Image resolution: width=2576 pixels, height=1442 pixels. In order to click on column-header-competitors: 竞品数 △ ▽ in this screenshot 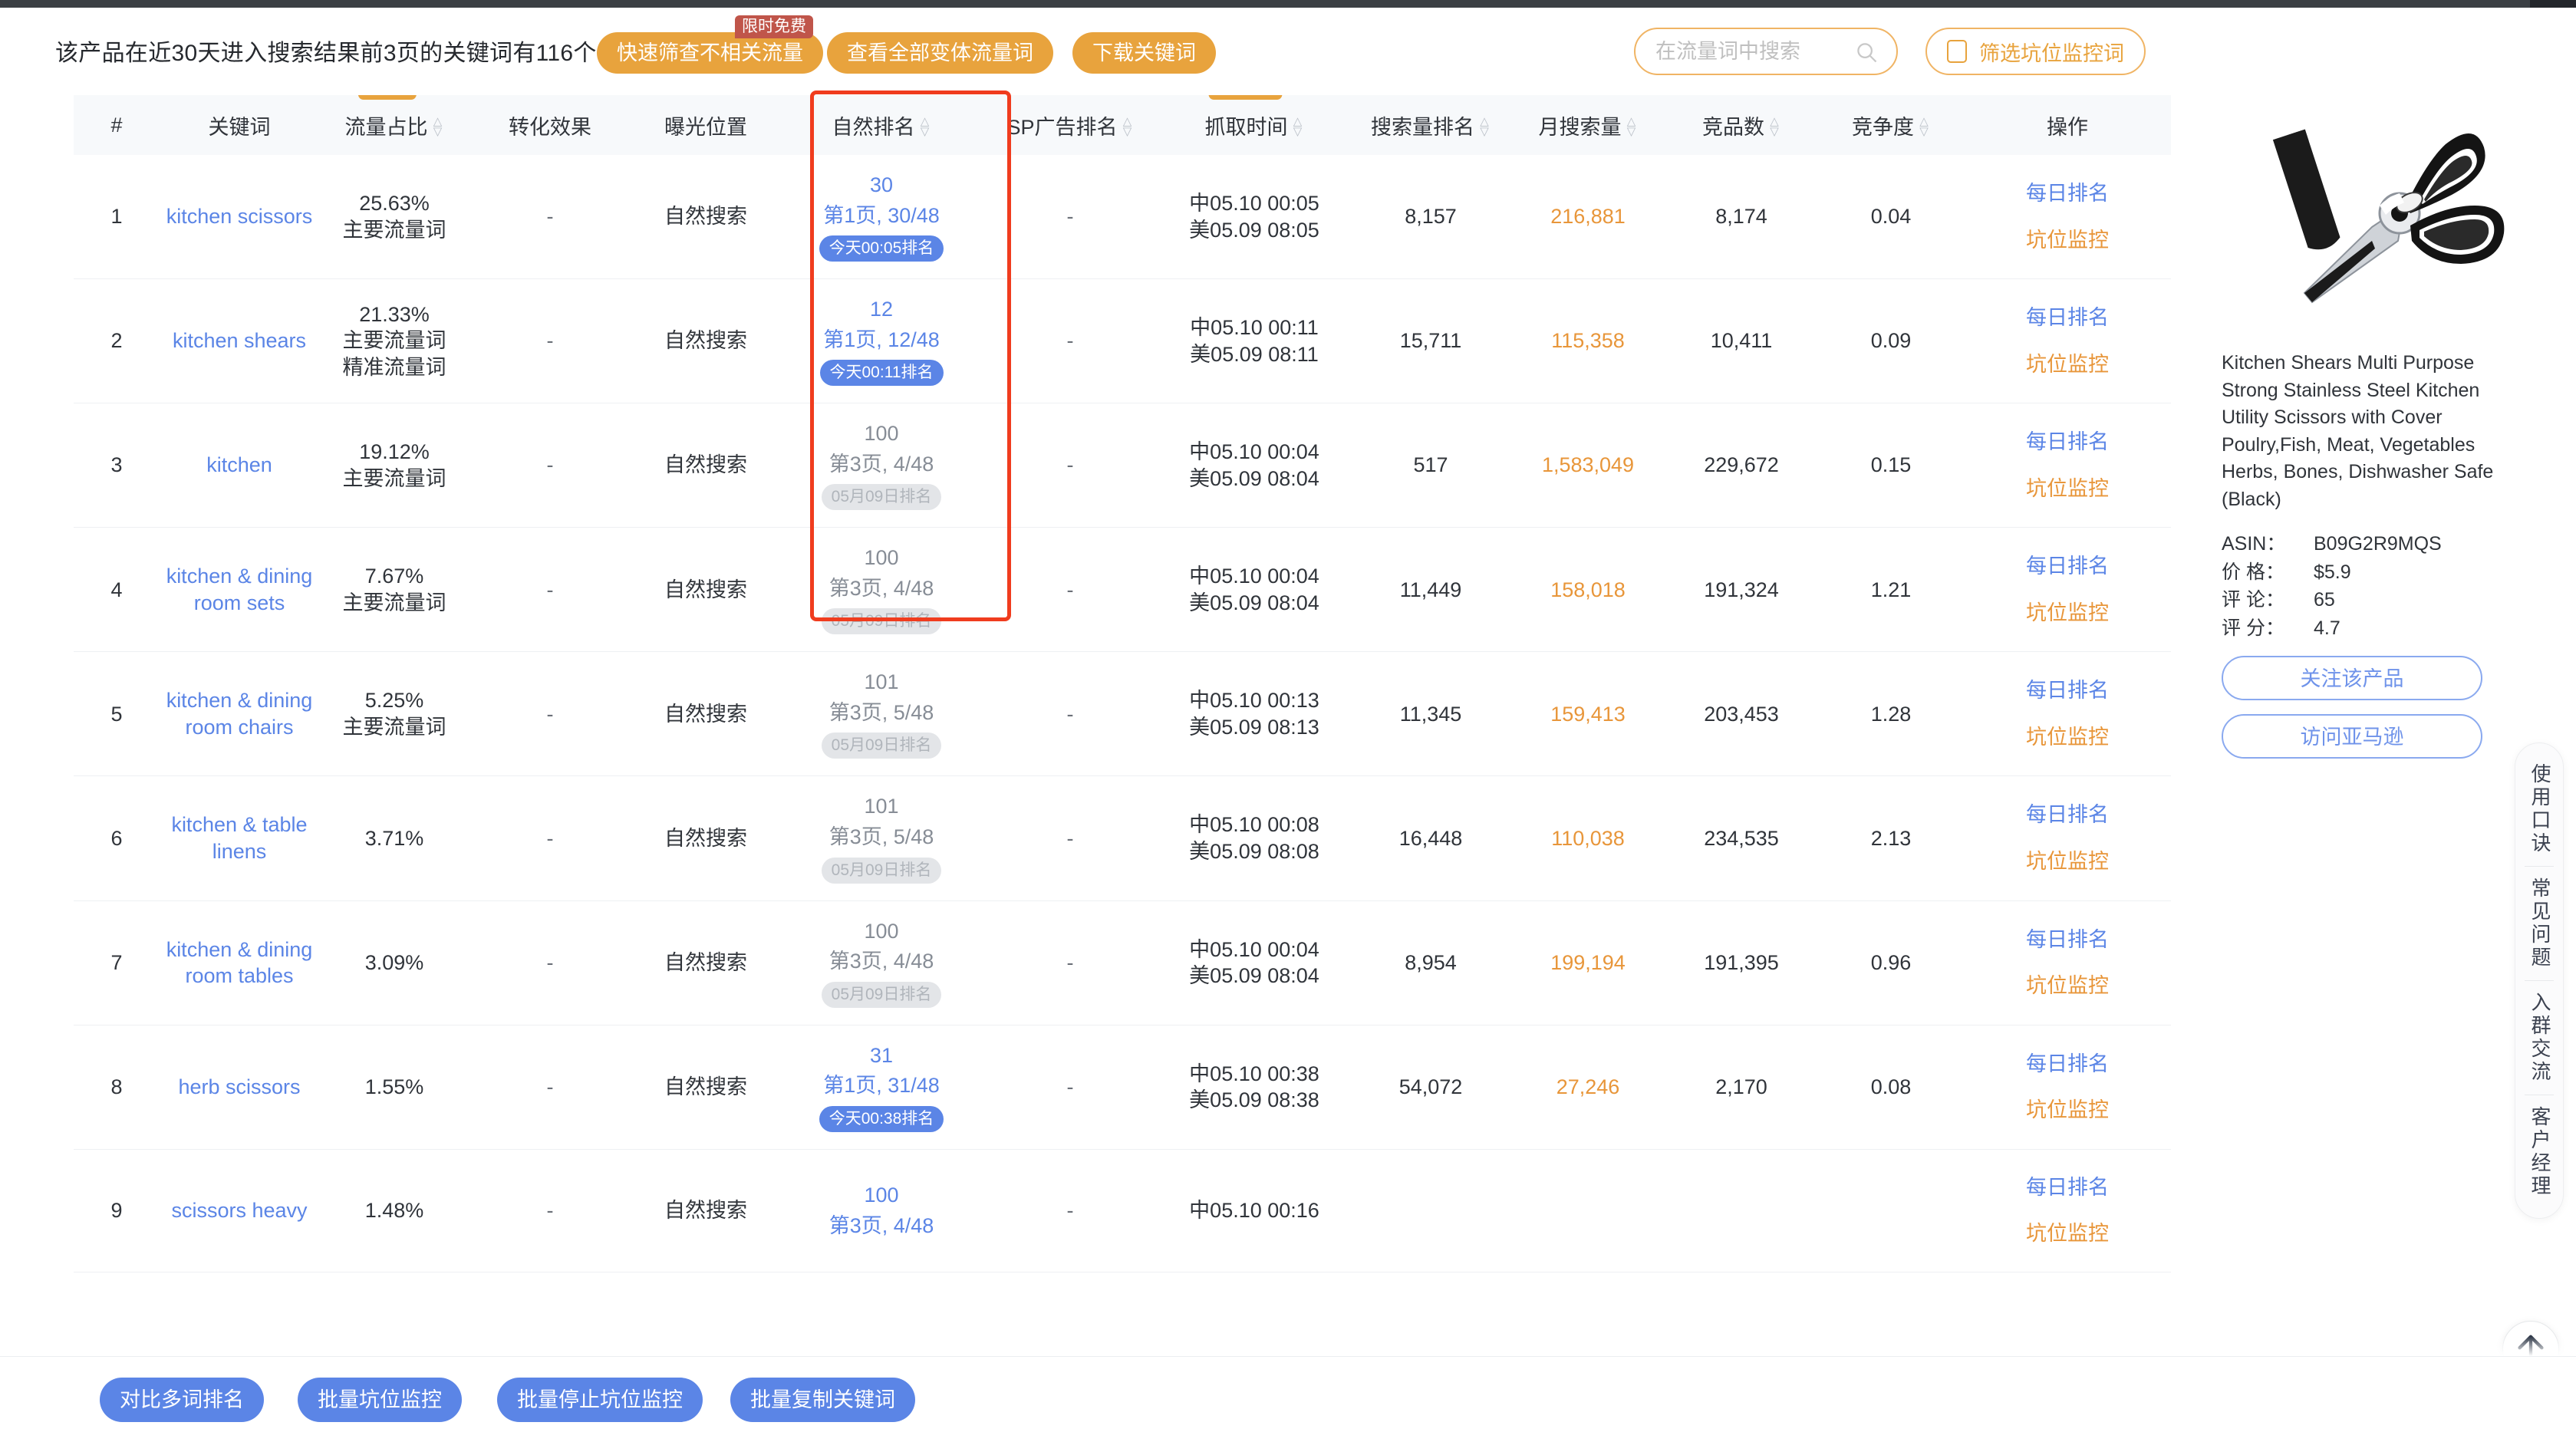, I will do `click(1741, 125)`.